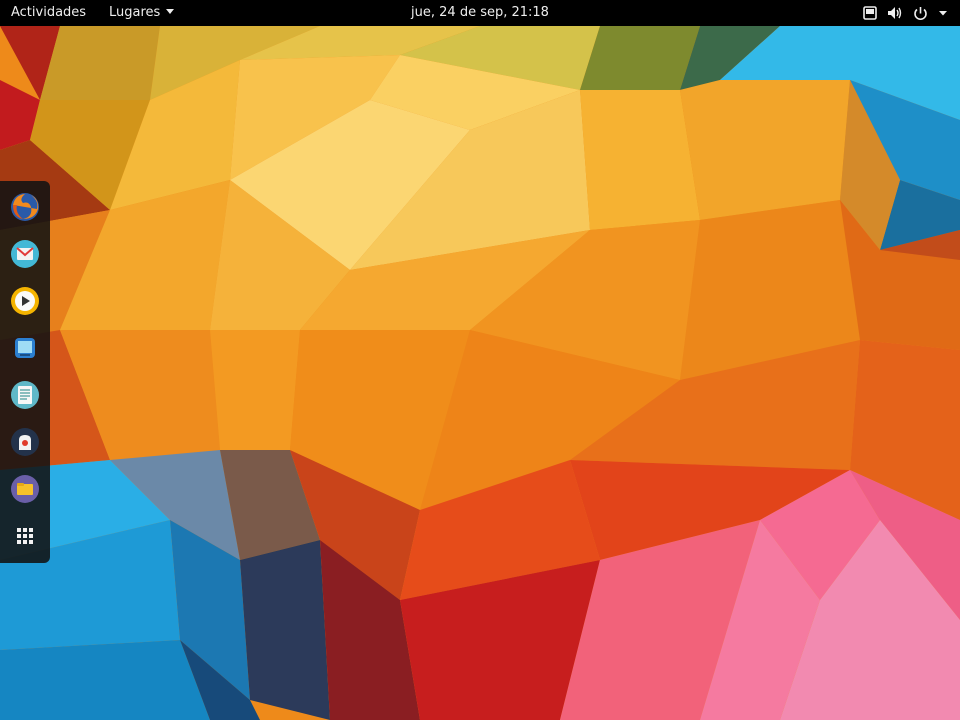 The height and width of the screenshot is (720, 960). I want to click on dash-app-software, so click(25, 442).